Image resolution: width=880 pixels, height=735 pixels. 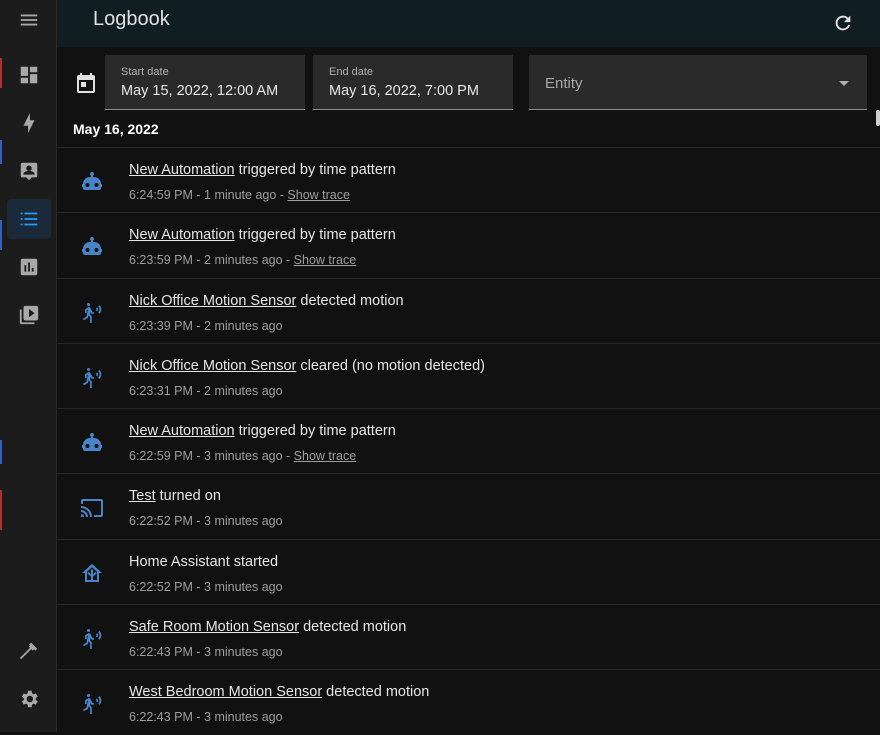 What do you see at coordinates (205, 82) in the screenshot?
I see `start-date-field: Start date May 15, 2022, 12:00 AM` at bounding box center [205, 82].